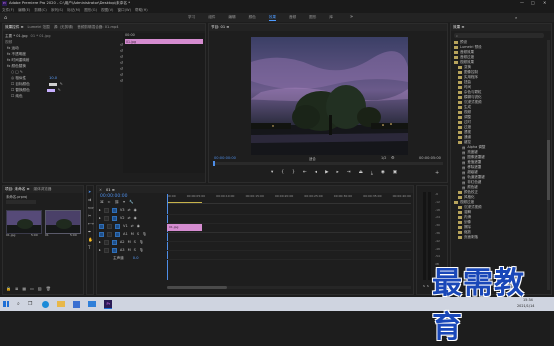 Image resolution: width=554 pixels, height=346 pixels. Describe the element at coordinates (499, 35) in the screenshot. I see `effects-search: ⌕` at that location.